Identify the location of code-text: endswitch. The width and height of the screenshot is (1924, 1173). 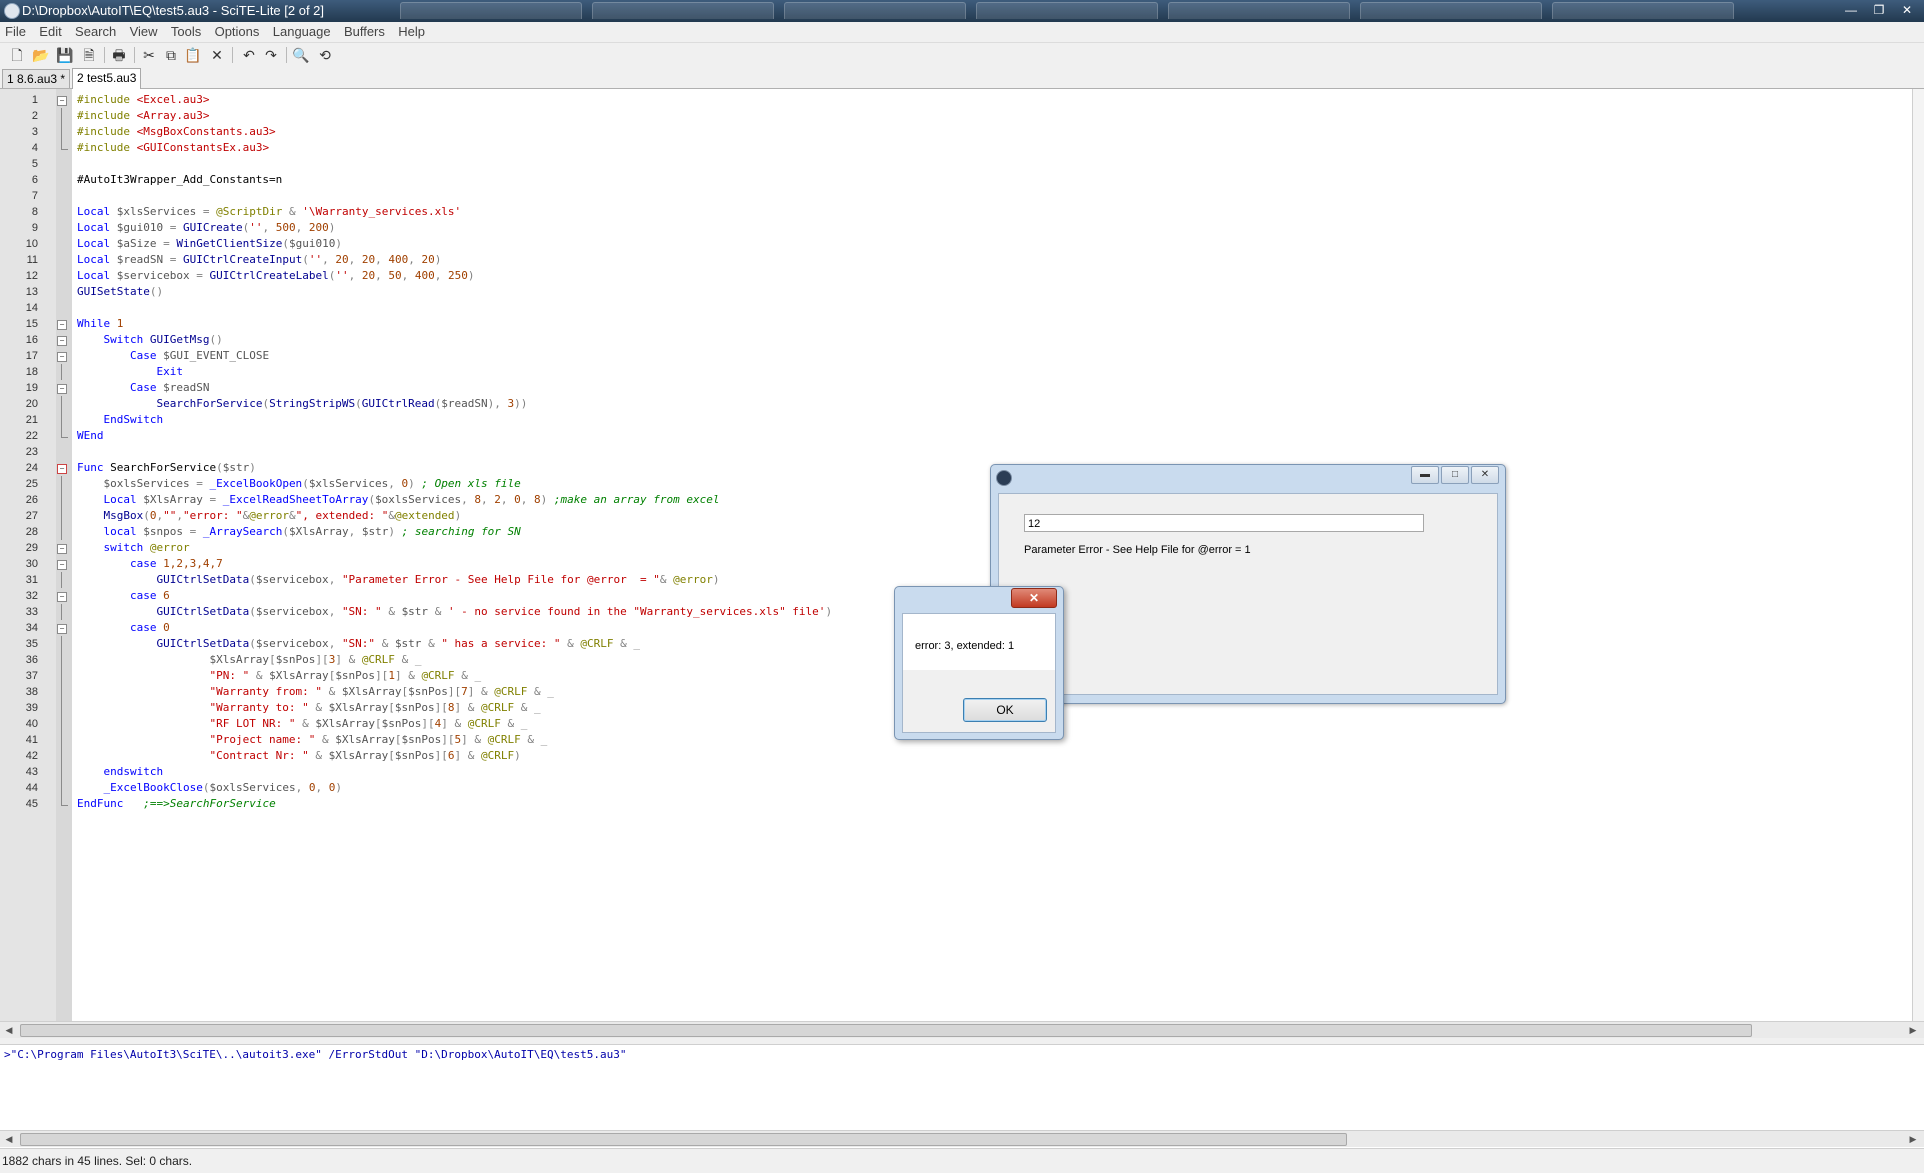
(133, 771).